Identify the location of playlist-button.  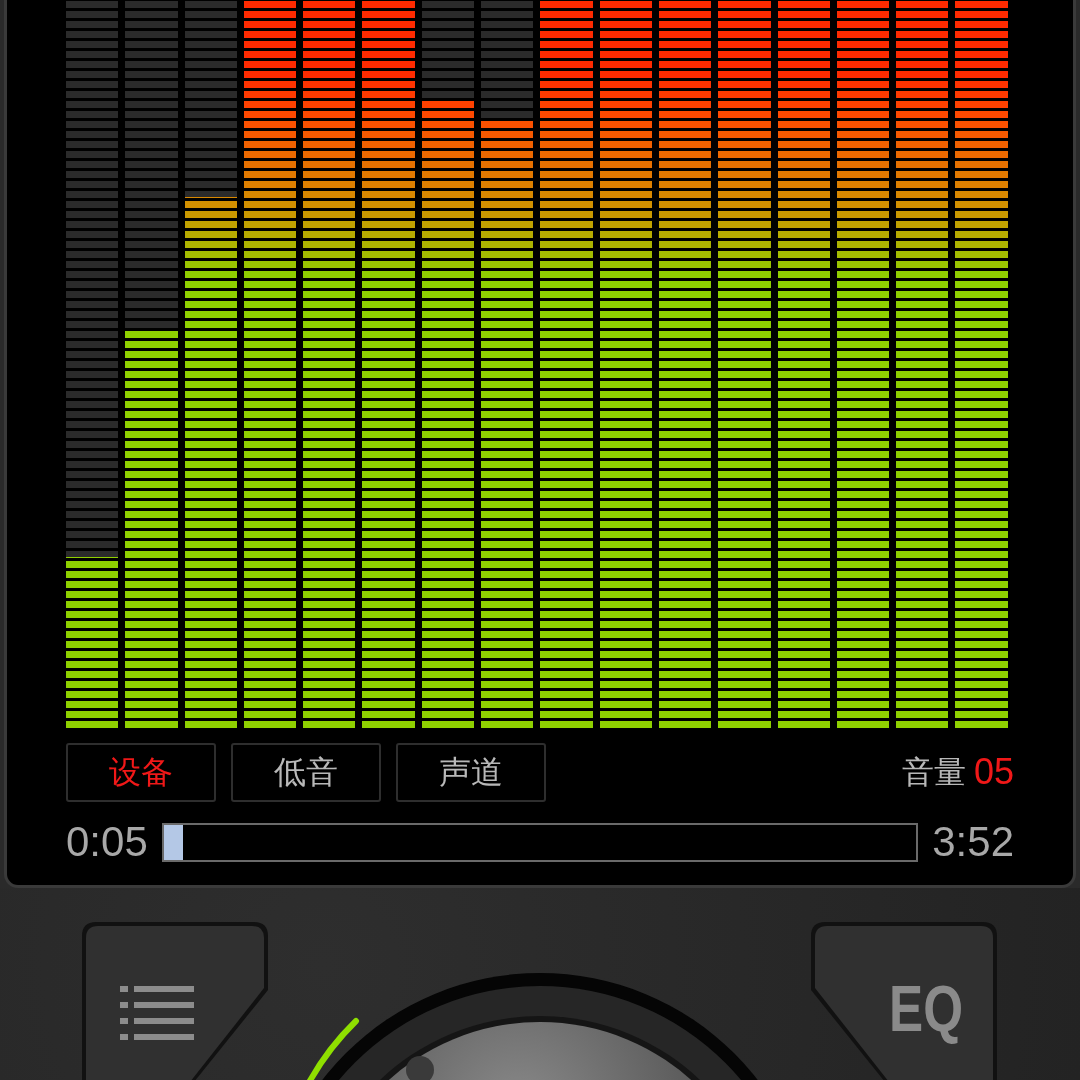
(175, 1001).